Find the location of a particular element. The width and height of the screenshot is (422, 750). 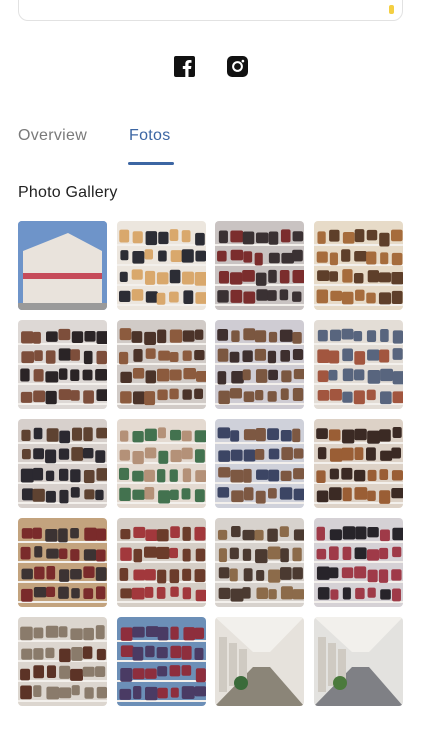

gallery-photo-storefront-exterior is located at coordinates (62, 265).